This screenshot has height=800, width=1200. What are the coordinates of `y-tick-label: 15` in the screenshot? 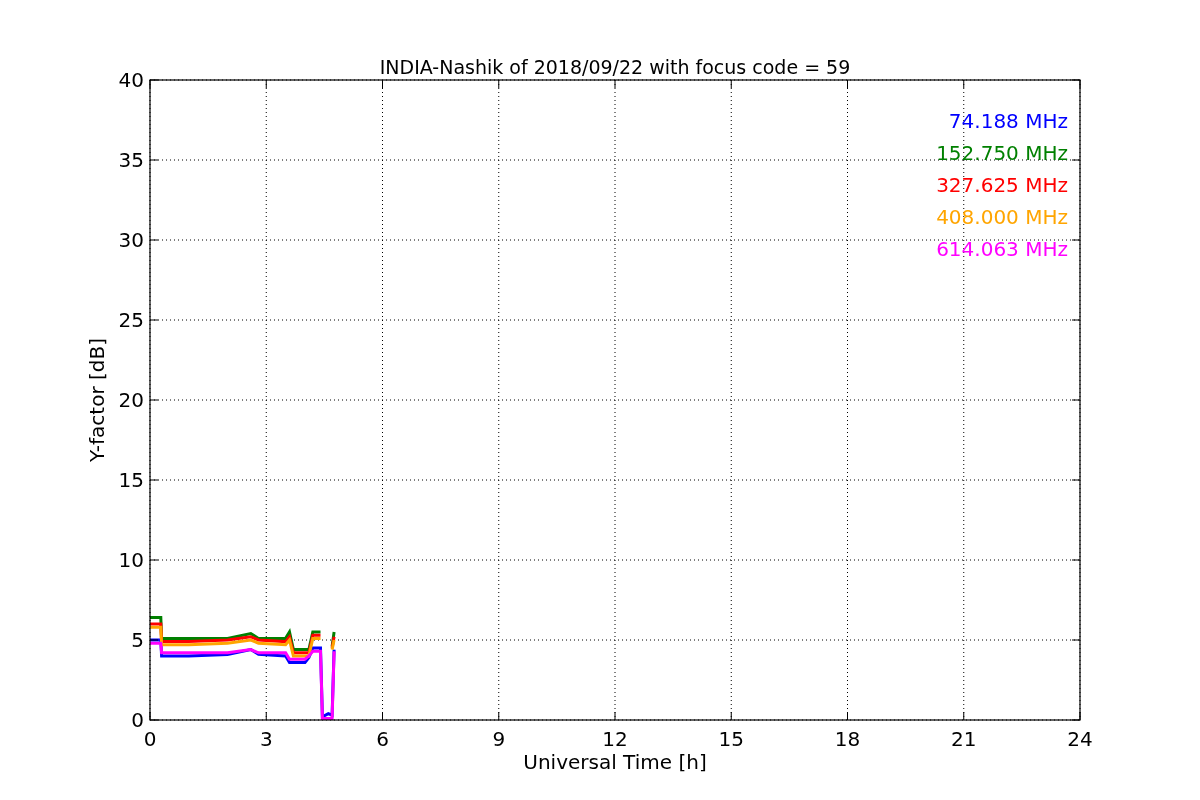 It's located at (131, 480).